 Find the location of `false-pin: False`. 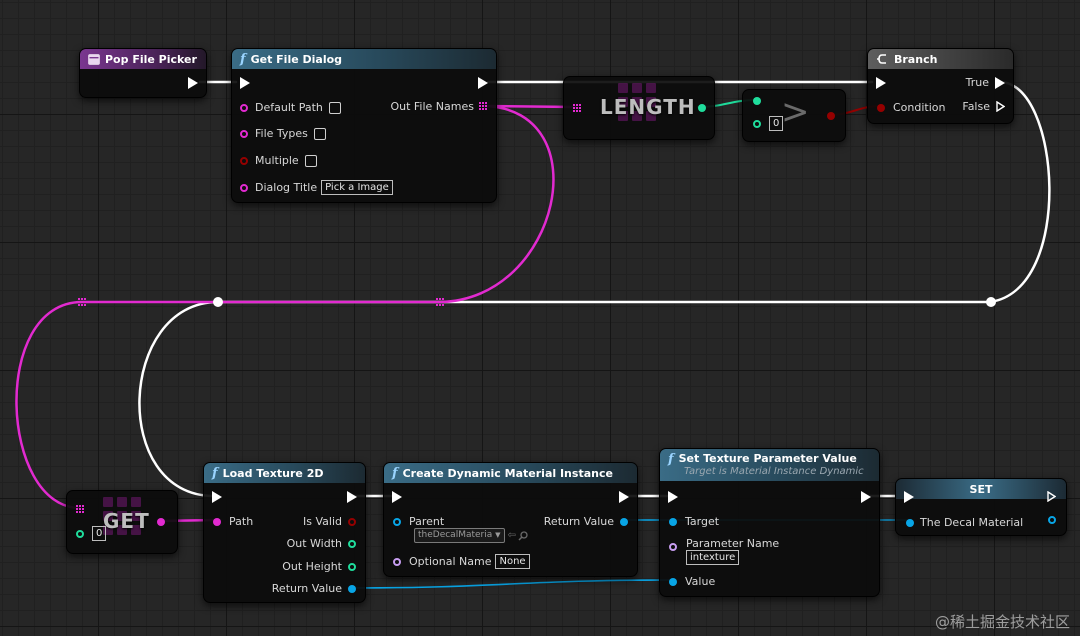

false-pin: False is located at coordinates (983, 106).